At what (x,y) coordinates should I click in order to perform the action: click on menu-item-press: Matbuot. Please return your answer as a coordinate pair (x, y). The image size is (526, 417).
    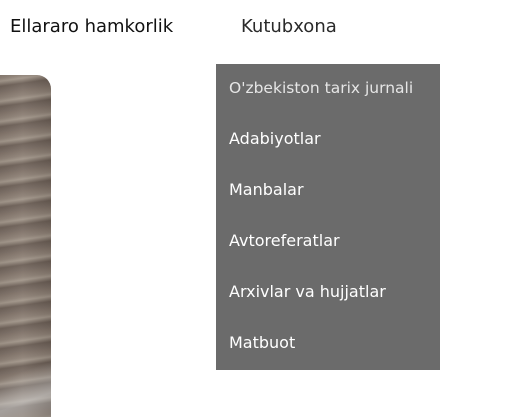
    Looking at the image, I should click on (262, 342).